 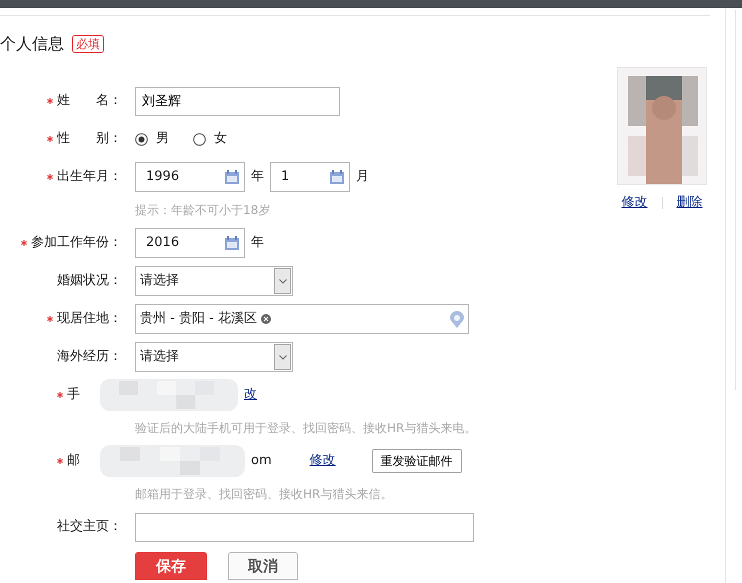 What do you see at coordinates (362, 177) in the screenshot?
I see `unit-label: 月` at bounding box center [362, 177].